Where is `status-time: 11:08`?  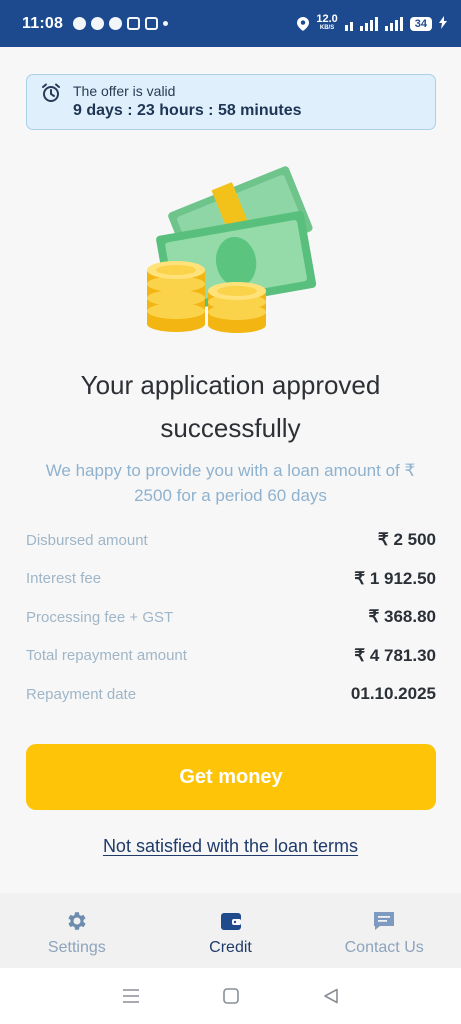 status-time: 11:08 is located at coordinates (43, 23).